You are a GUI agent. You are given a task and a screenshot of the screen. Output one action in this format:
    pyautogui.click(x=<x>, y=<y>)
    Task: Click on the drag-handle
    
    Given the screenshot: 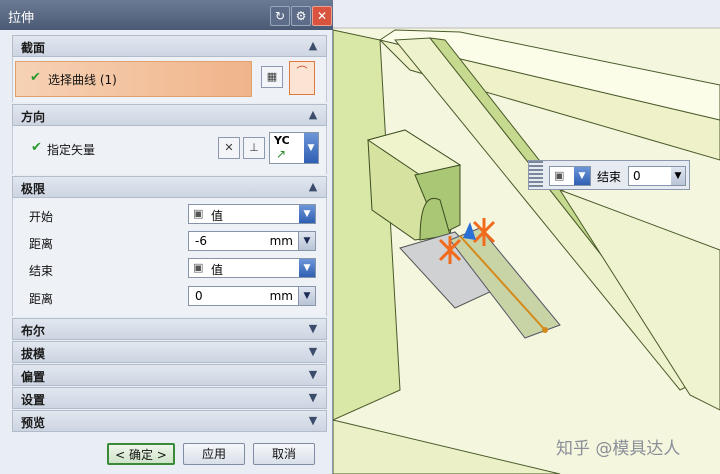 What is the action you would take?
    pyautogui.click(x=536, y=175)
    